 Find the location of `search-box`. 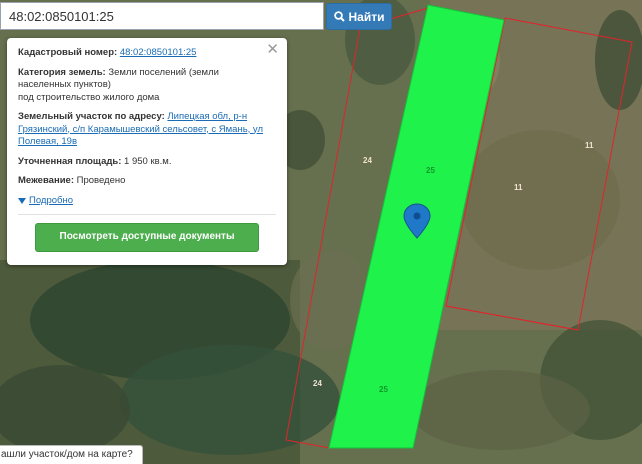

search-box is located at coordinates (162, 16).